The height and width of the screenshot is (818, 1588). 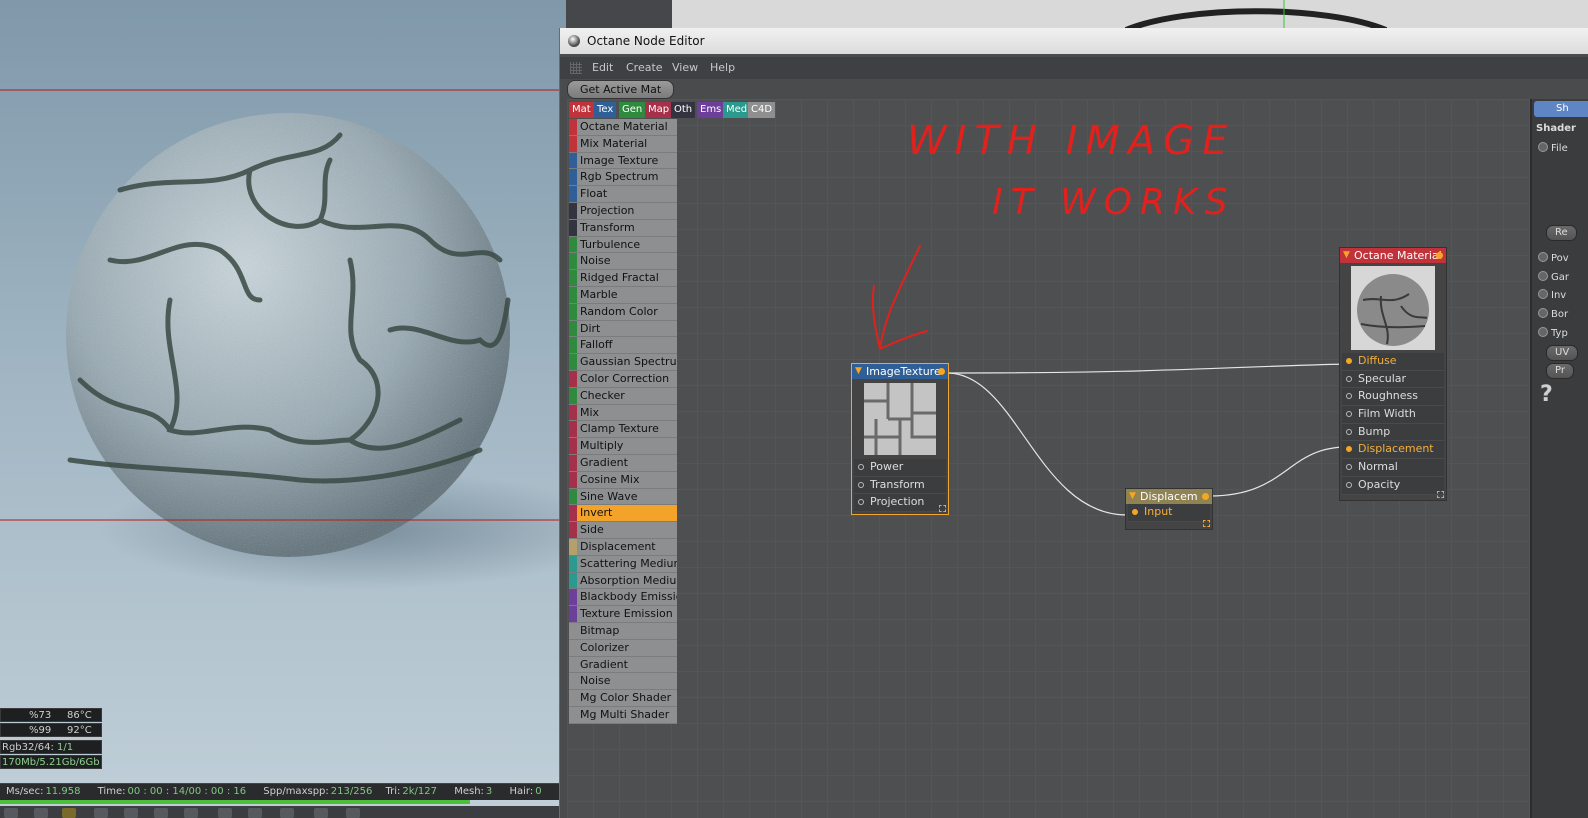 What do you see at coordinates (623, 480) in the screenshot?
I see `node-list-item: Cosine Mix` at bounding box center [623, 480].